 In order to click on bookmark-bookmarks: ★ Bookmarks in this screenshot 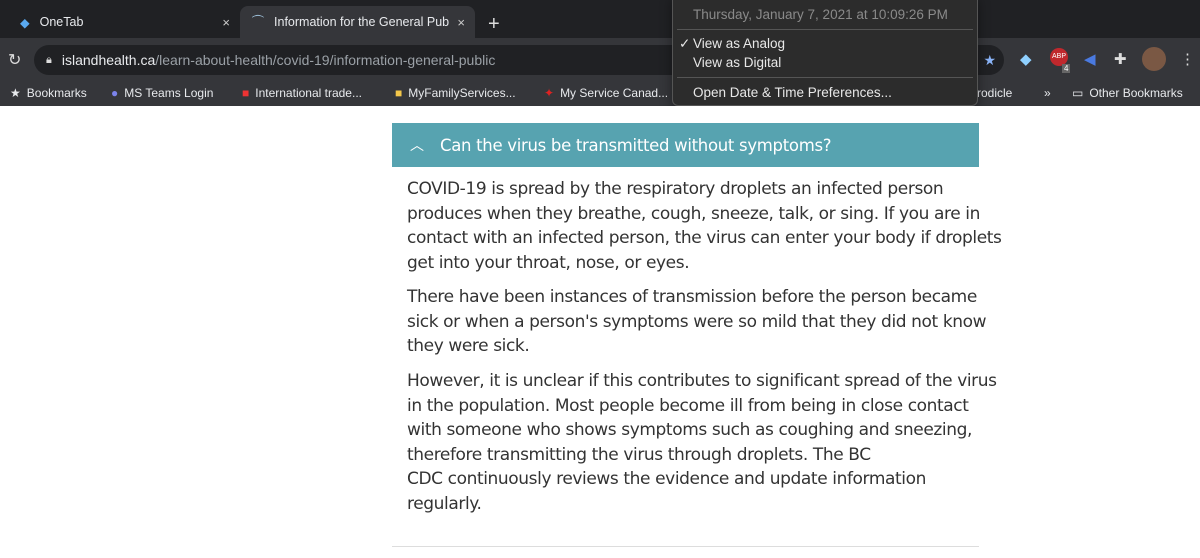, I will do `click(48, 93)`.